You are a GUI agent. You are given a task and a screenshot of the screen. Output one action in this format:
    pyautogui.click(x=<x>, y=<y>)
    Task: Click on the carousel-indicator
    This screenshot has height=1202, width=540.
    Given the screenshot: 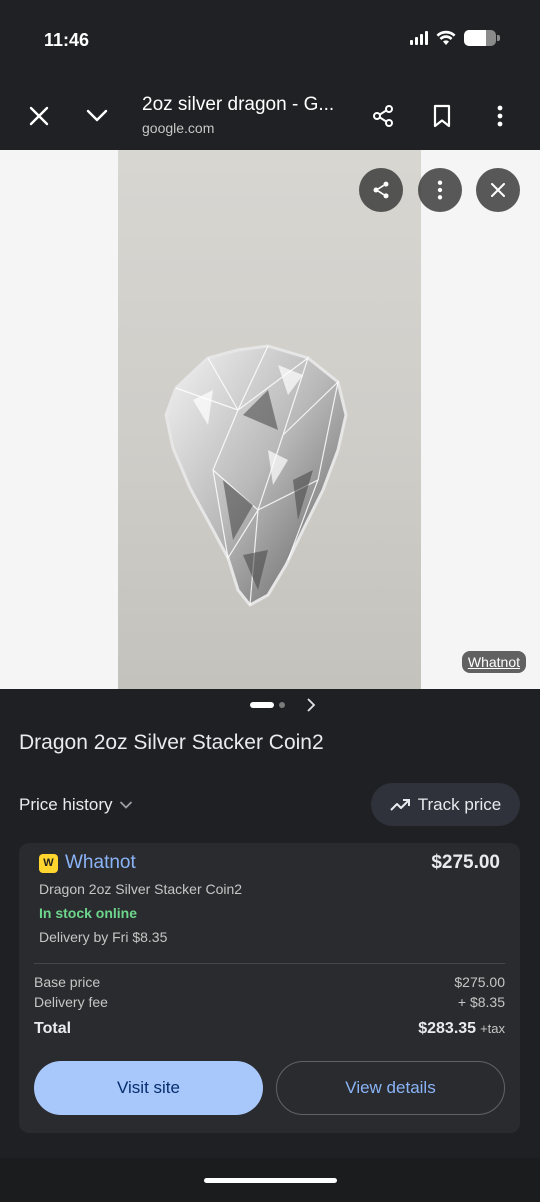 What is the action you would take?
    pyautogui.click(x=267, y=705)
    